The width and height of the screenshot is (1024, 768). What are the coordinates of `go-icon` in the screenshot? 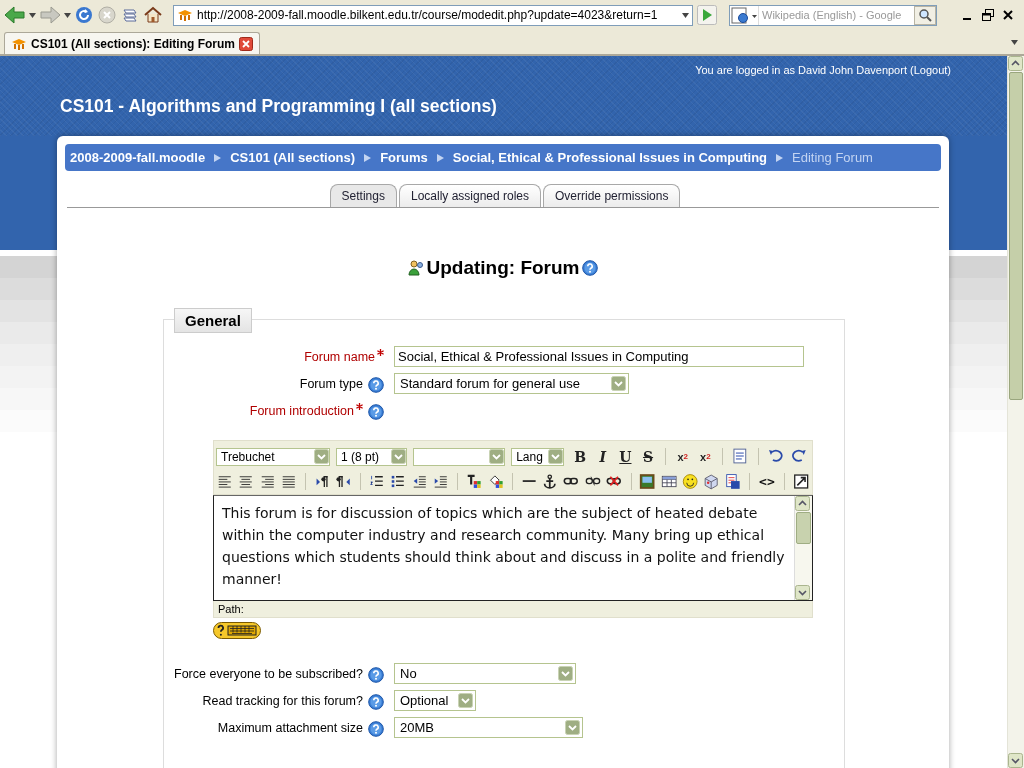 It's located at (707, 15).